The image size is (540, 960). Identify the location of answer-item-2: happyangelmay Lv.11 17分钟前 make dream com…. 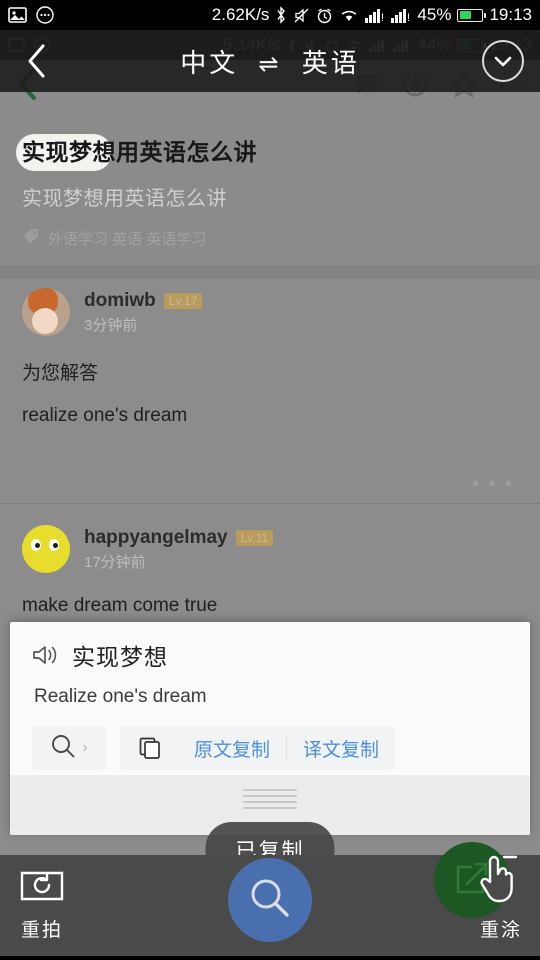
(270, 571).